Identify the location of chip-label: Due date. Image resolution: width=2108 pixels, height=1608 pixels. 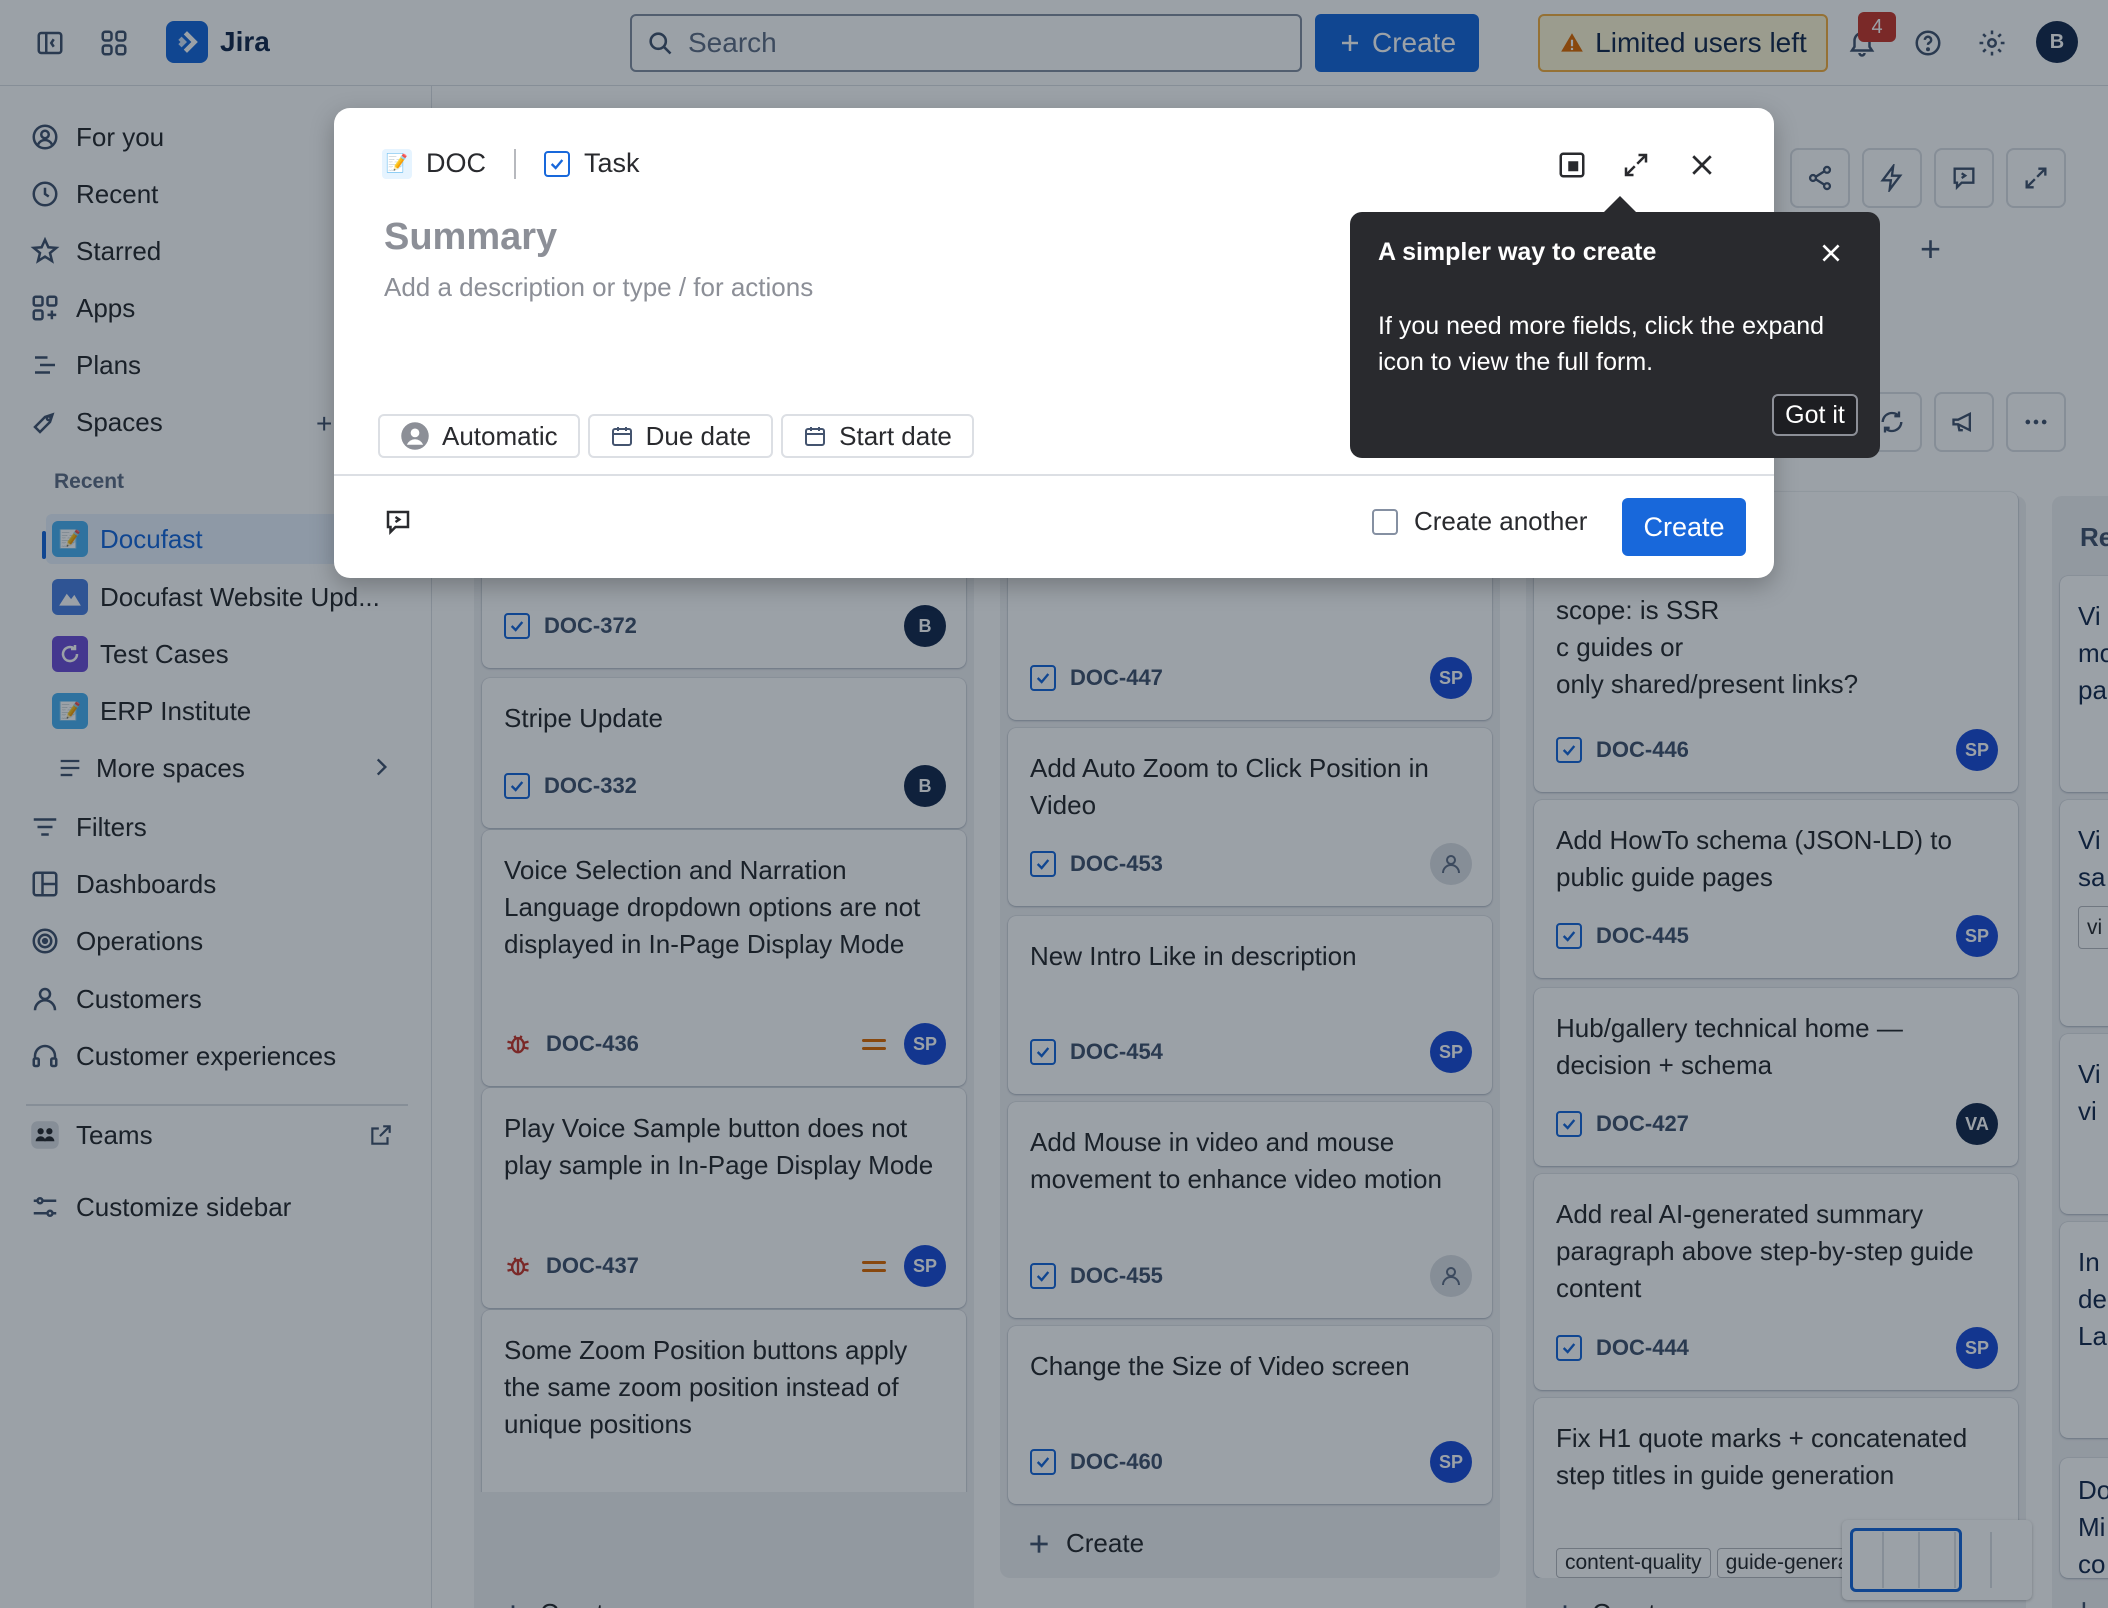
(698, 435).